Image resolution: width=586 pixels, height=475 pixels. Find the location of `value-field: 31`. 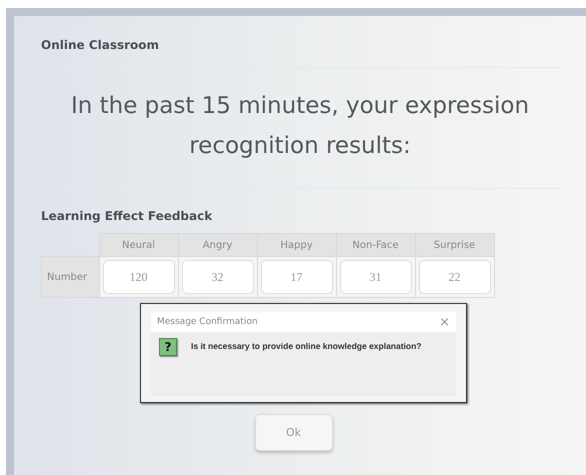

value-field: 31 is located at coordinates (376, 277).